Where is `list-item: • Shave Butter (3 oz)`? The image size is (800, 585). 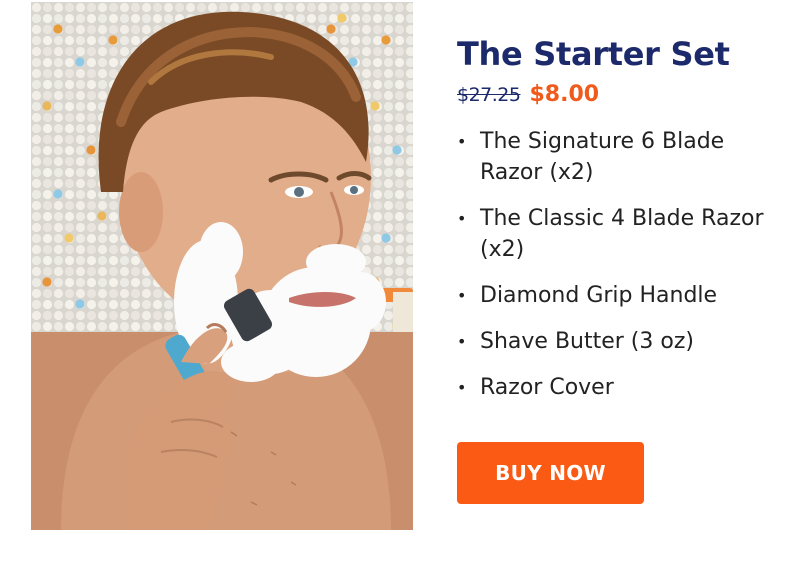 list-item: • Shave Butter (3 oz) is located at coordinates (622, 341).